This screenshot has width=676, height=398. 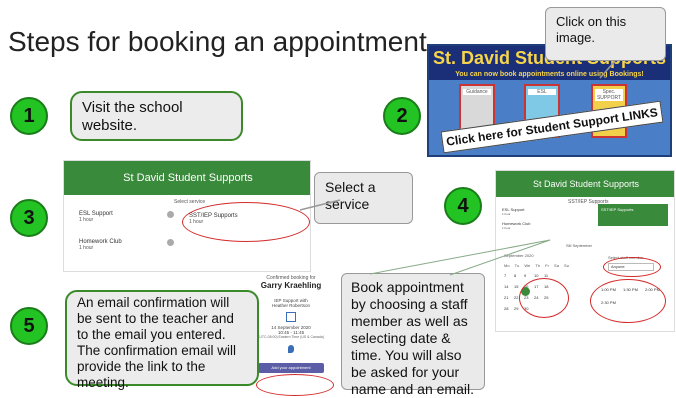 I want to click on weekday-row: Mo Tu We Th Fr Sa Su, so click(x=536, y=265).